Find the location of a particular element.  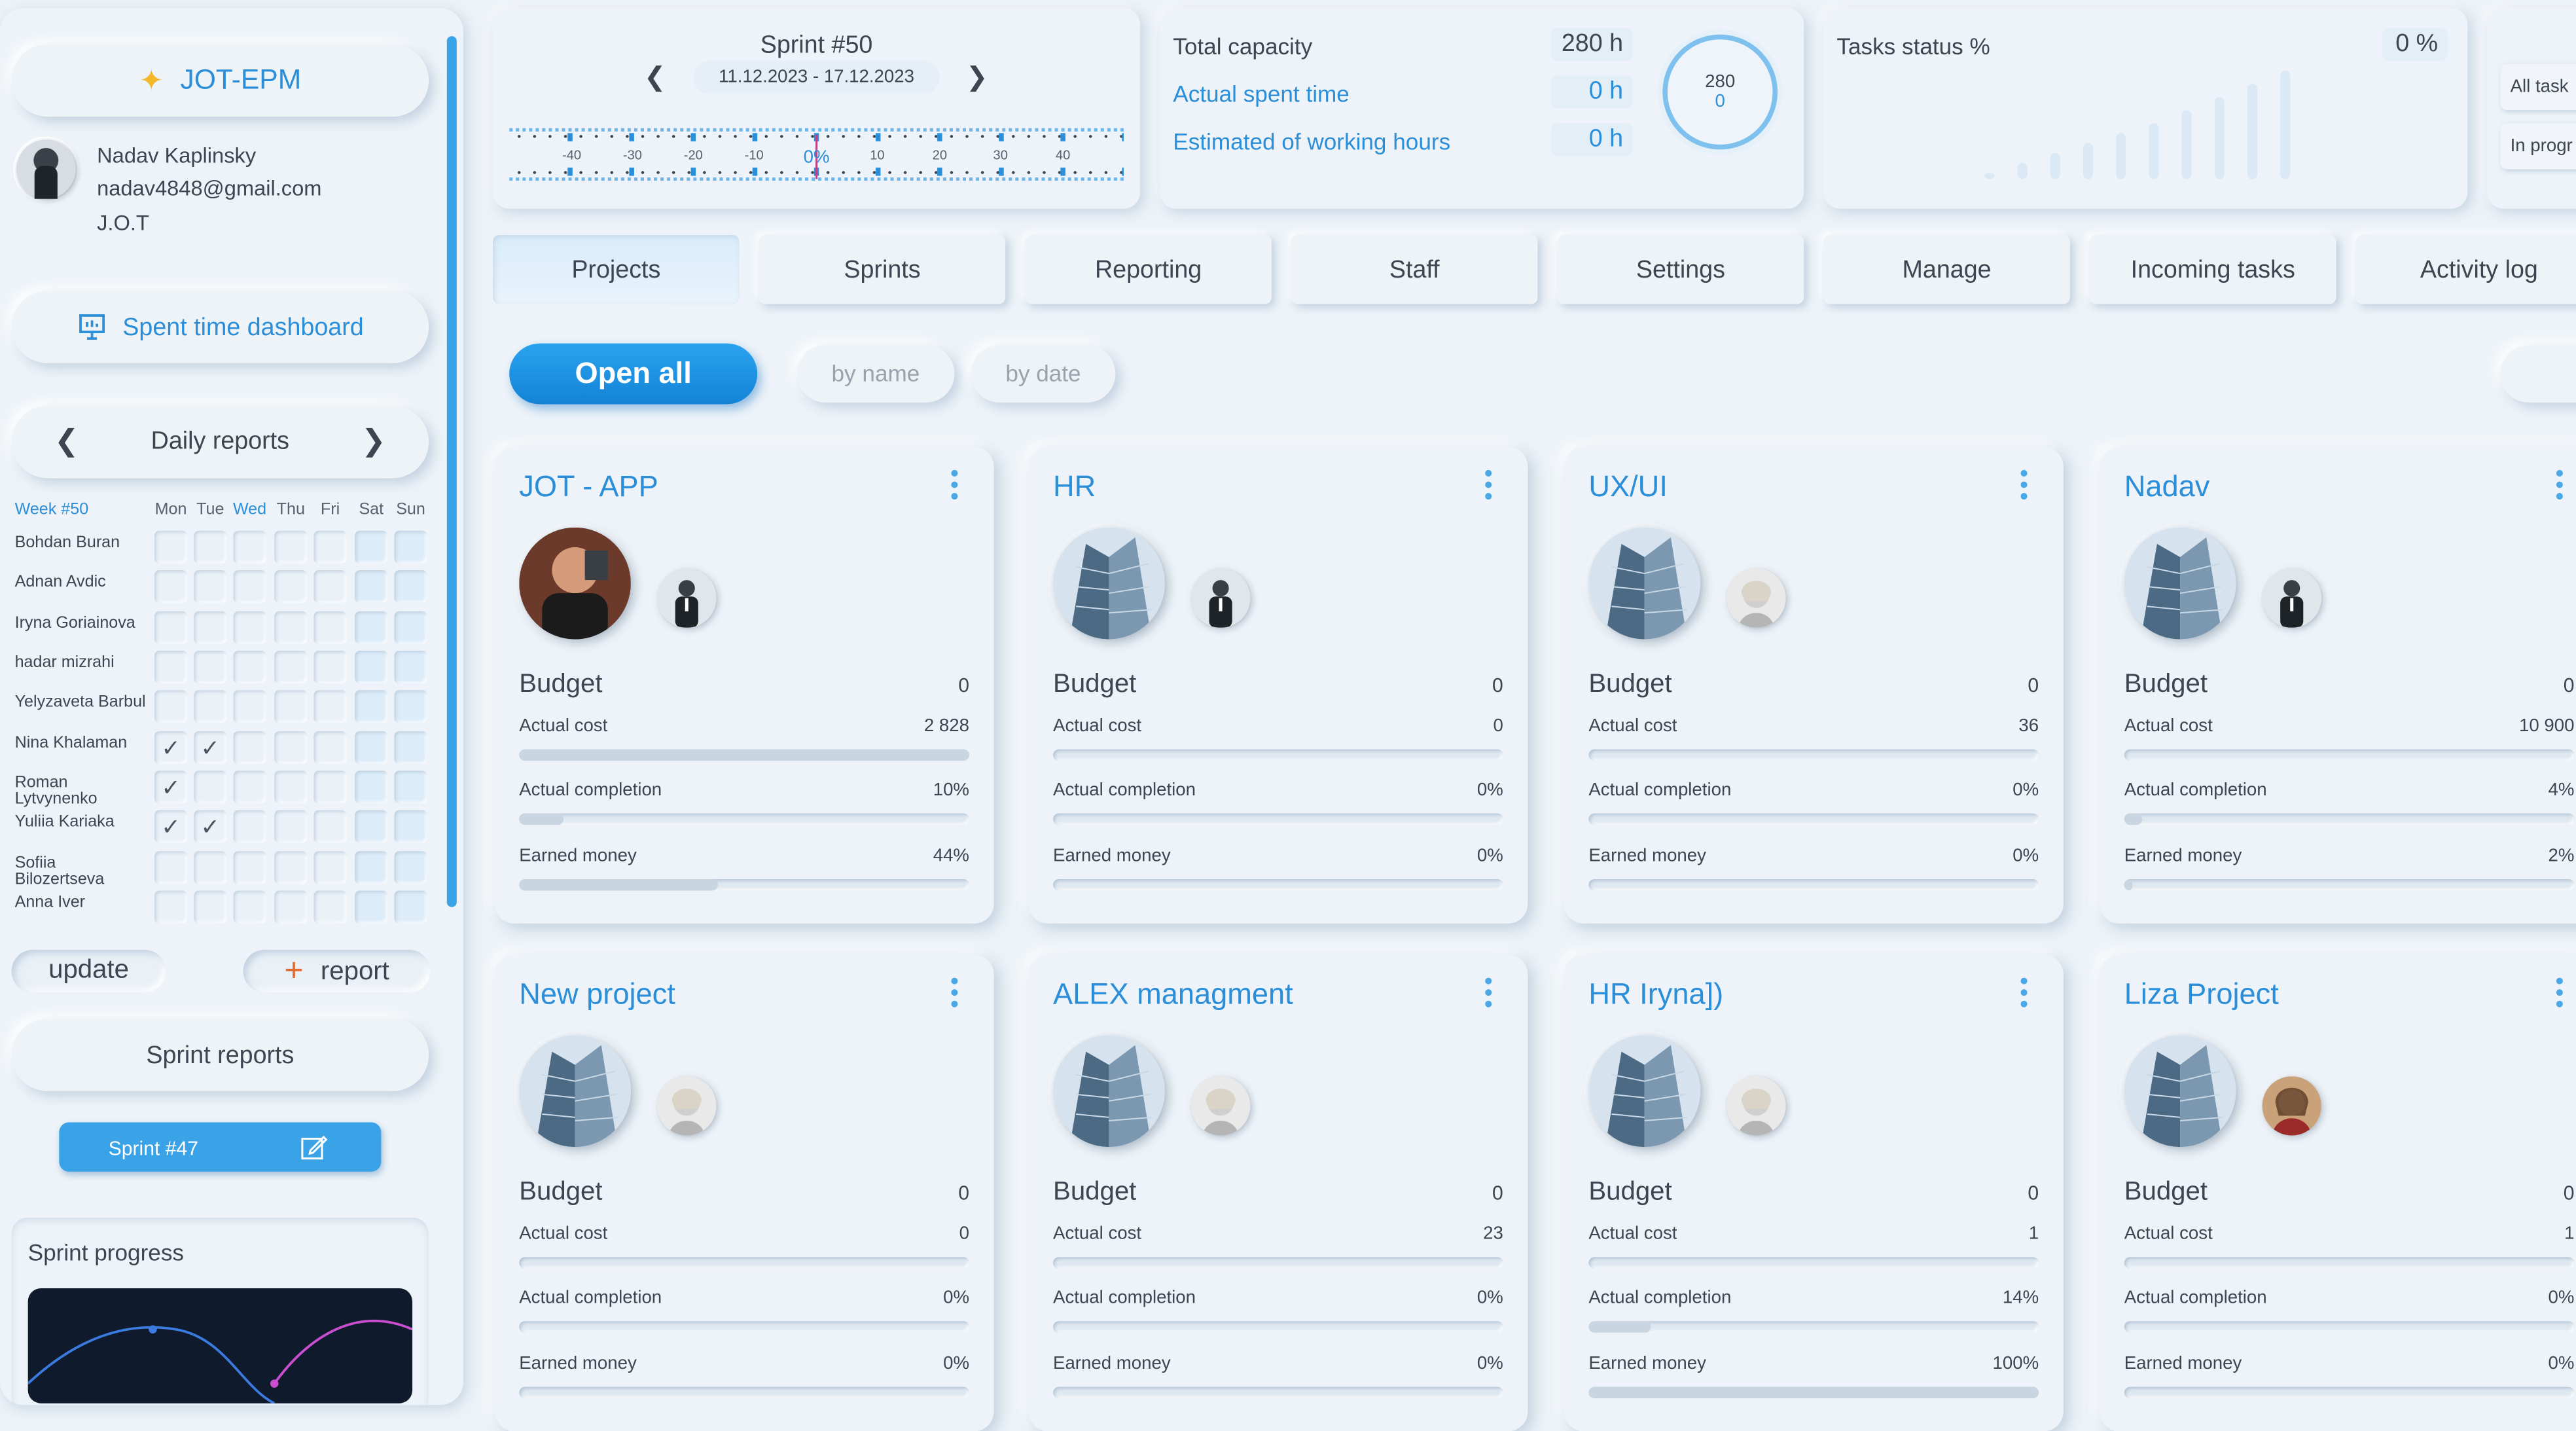

project-name: JOT - APP is located at coordinates (588, 487).